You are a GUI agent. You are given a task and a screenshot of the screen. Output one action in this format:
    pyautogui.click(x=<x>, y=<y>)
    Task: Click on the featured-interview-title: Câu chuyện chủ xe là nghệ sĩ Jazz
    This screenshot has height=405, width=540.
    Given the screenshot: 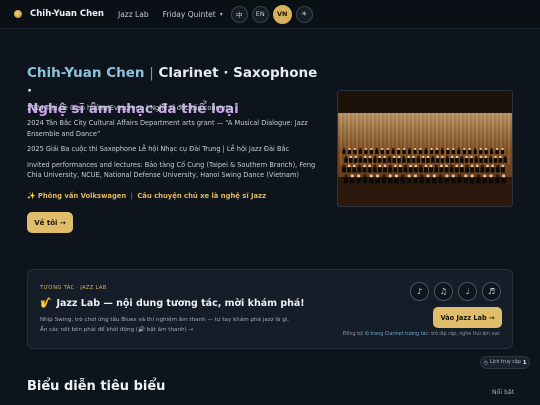 What is the action you would take?
    pyautogui.click(x=202, y=196)
    